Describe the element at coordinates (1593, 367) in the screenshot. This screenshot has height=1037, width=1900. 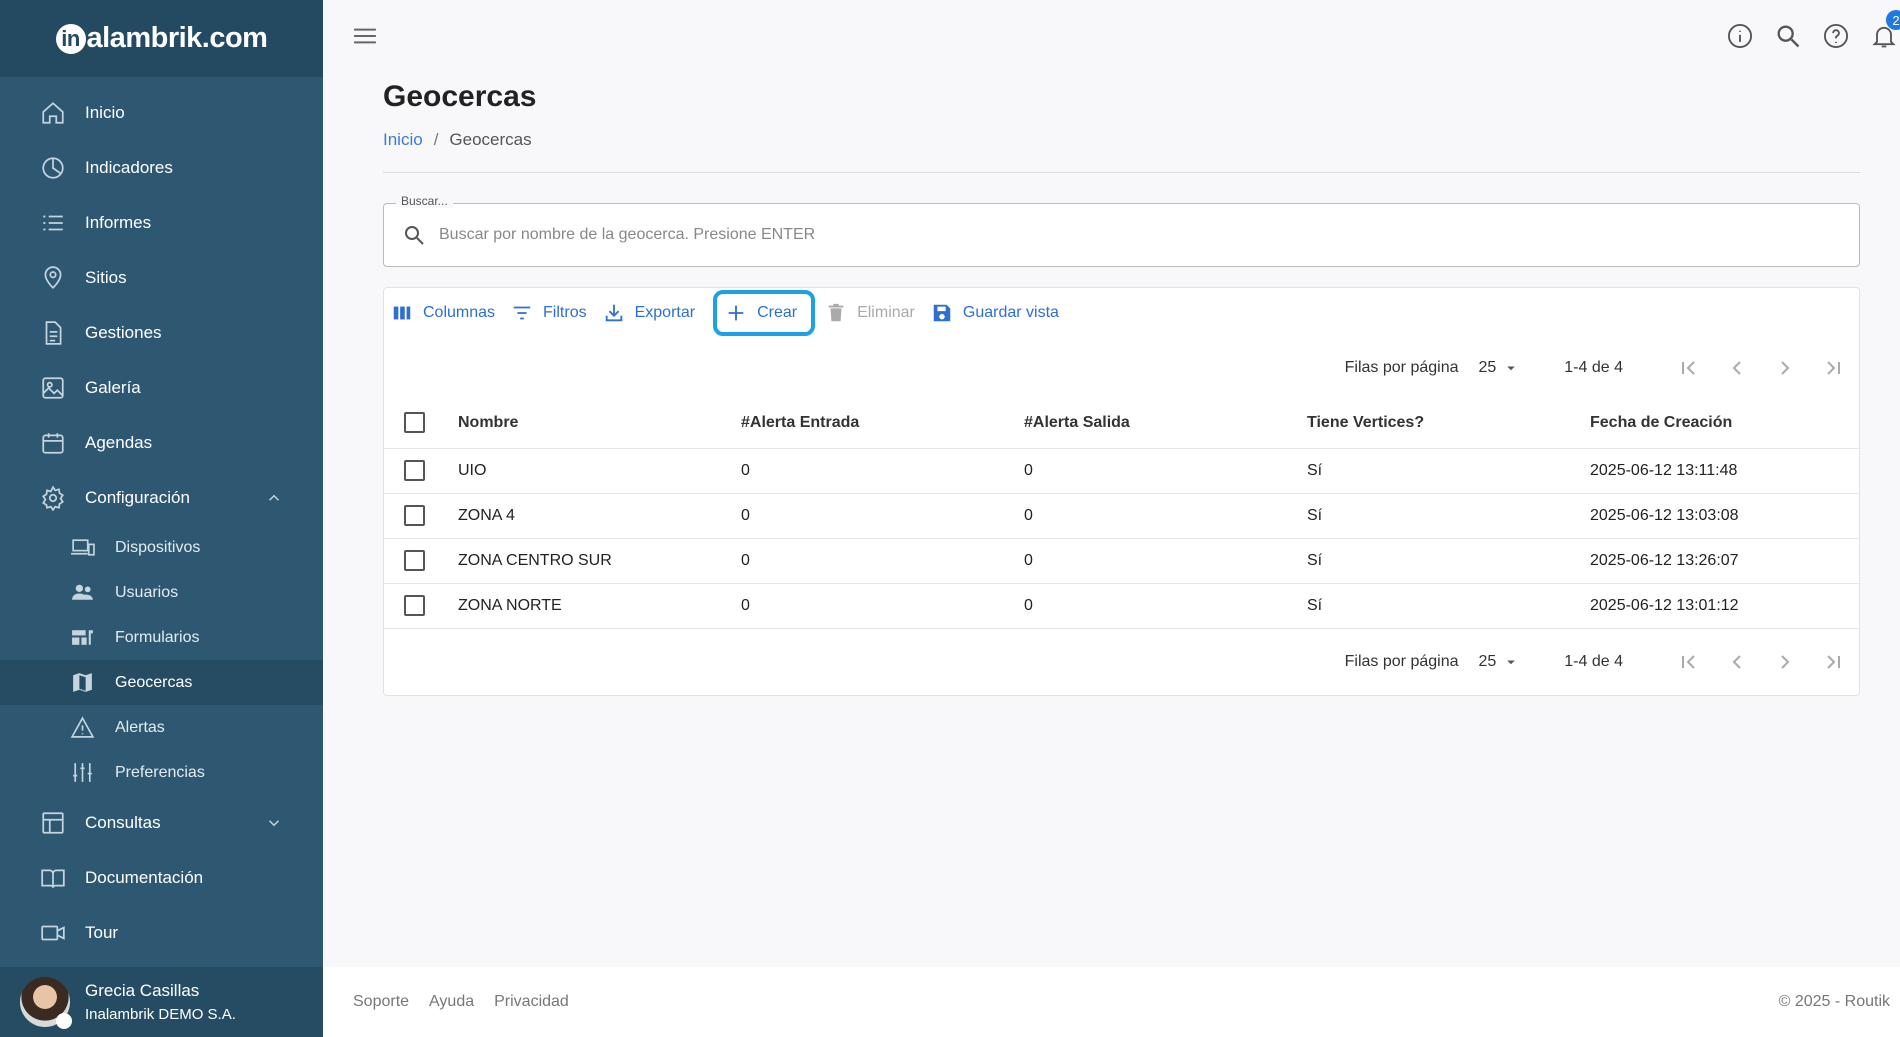
I see `pagination-range: 1-4 de 4` at that location.